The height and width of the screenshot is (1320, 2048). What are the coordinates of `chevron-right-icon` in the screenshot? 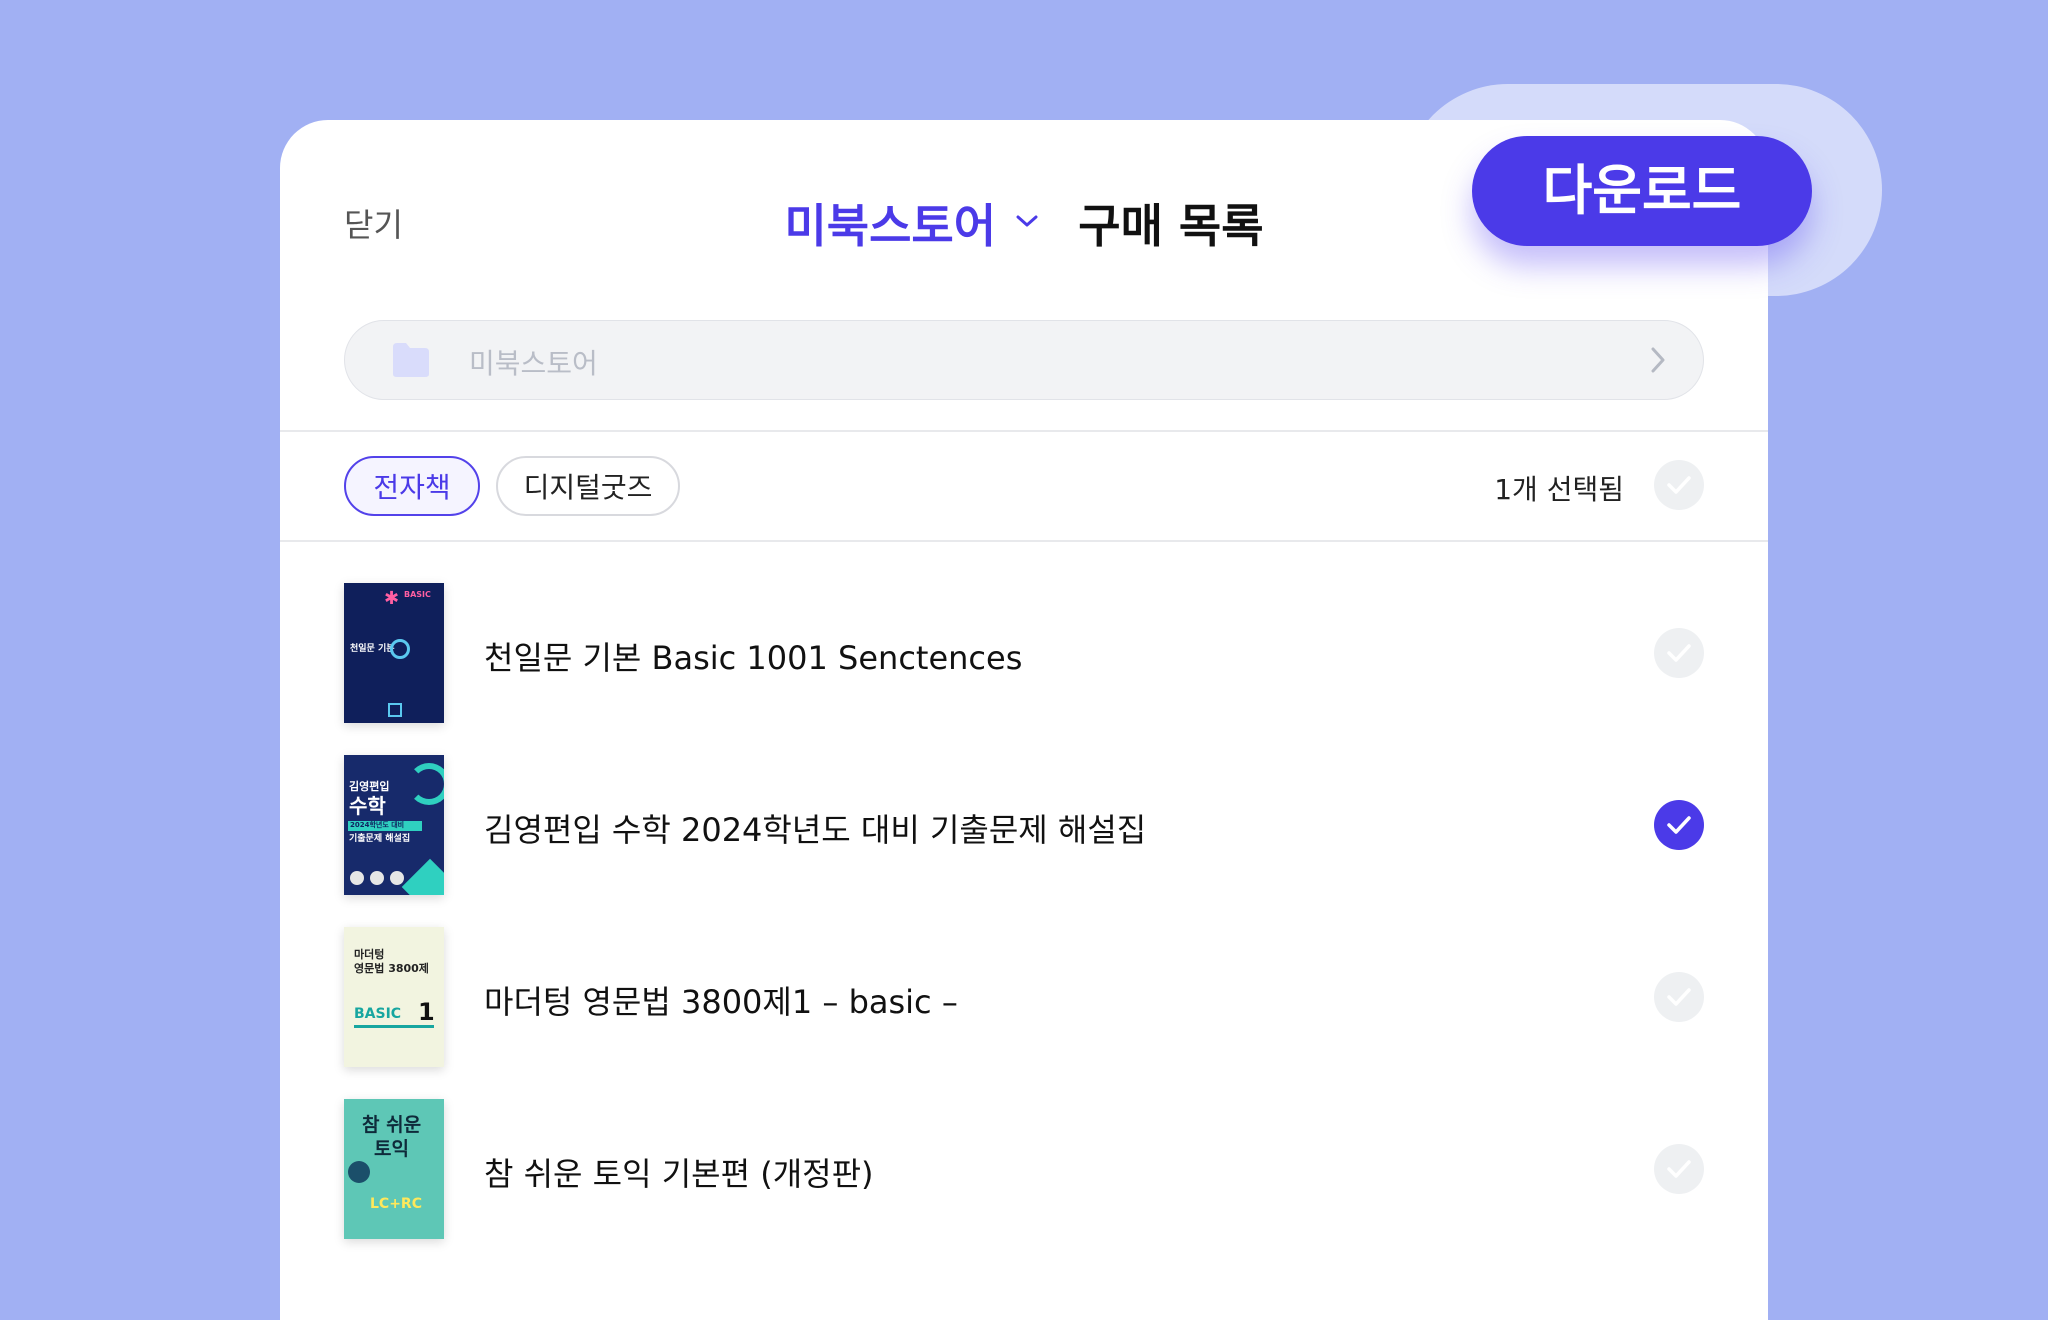 It's located at (1658, 362).